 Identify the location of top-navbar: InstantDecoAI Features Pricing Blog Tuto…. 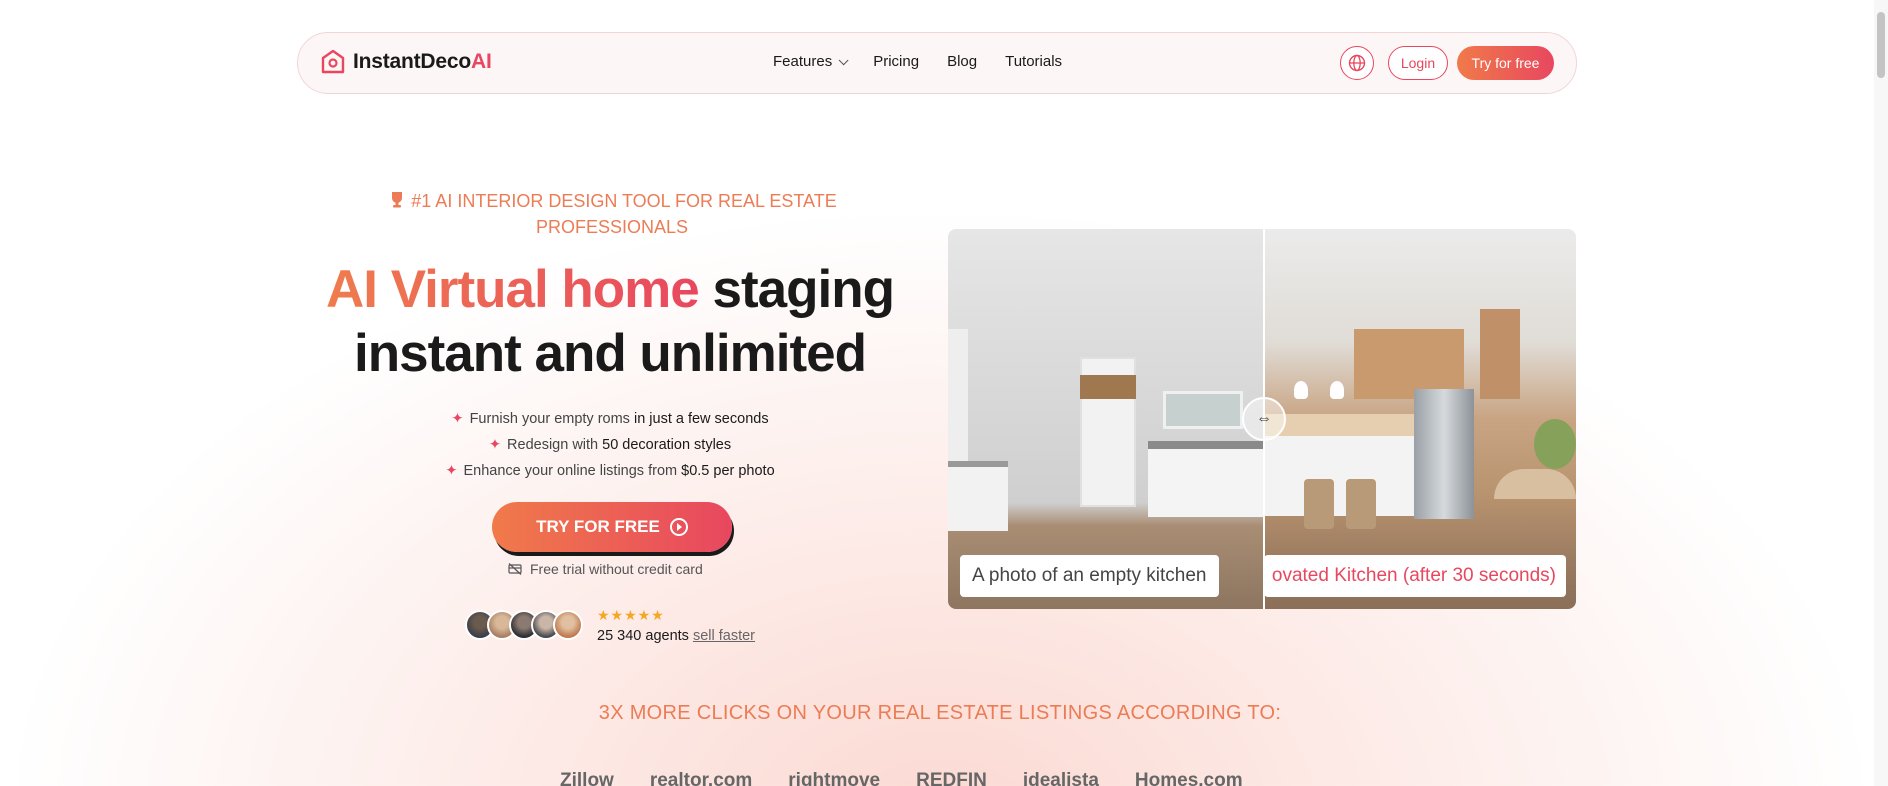
(937, 63).